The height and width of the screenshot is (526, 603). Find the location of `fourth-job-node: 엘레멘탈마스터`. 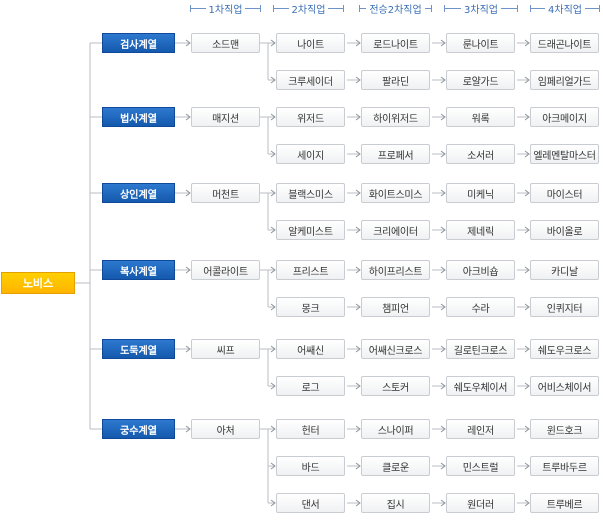

fourth-job-node: 엘레멘탈마스터 is located at coordinates (564, 154).